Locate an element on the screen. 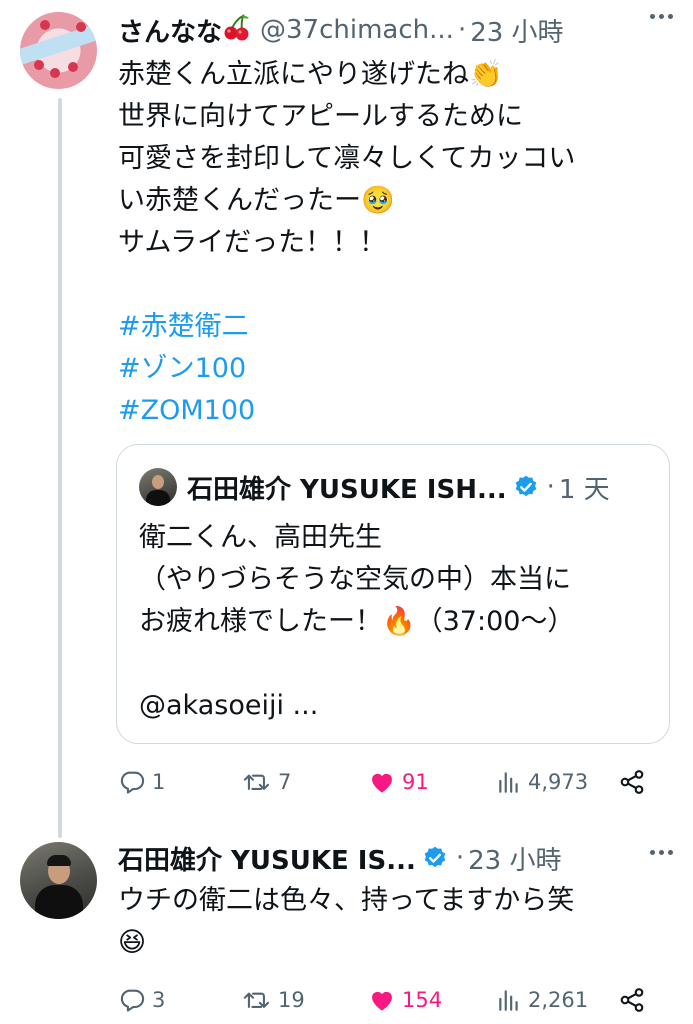 The height and width of the screenshot is (1024, 693). like-button: 91 is located at coordinates (398, 782).